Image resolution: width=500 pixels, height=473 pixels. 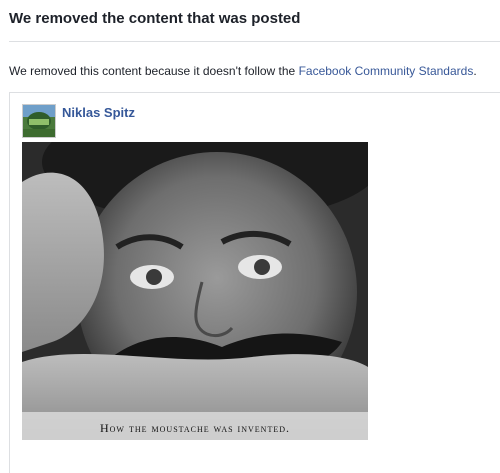 What do you see at coordinates (386, 71) in the screenshot?
I see `community-standards-link: Facebook Community Standards` at bounding box center [386, 71].